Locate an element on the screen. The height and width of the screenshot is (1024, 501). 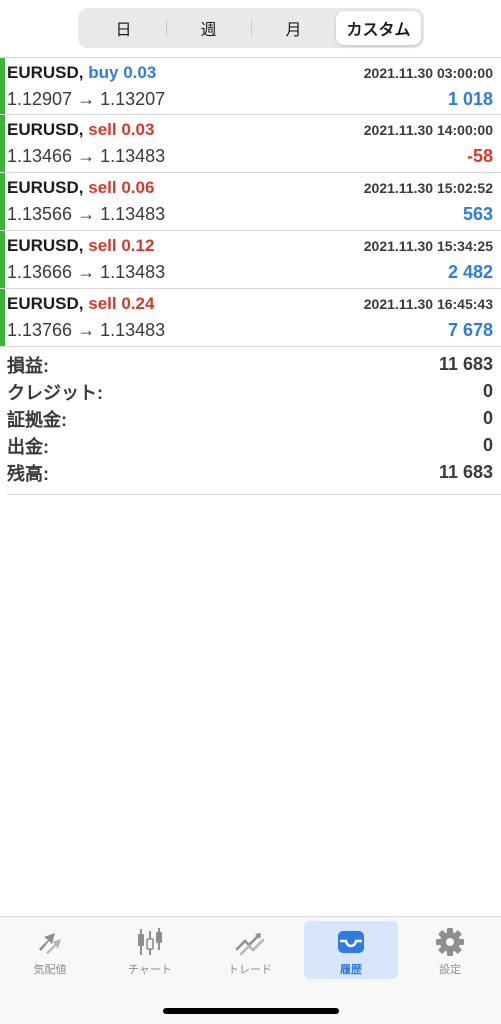
tab-label: 気配値 is located at coordinates (50, 970).